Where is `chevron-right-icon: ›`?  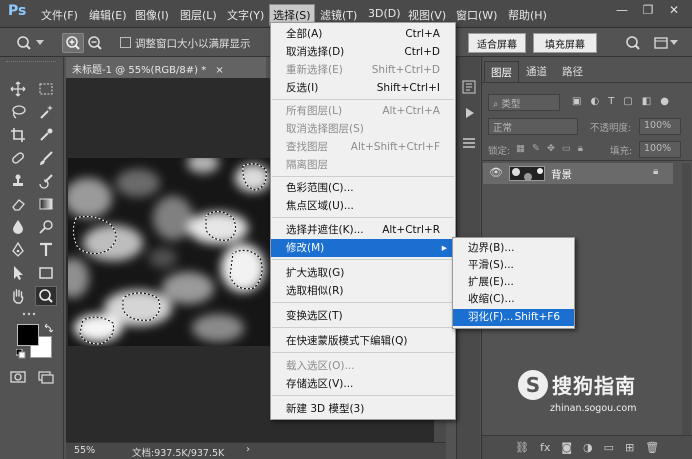
chevron-right-icon: › is located at coordinates (248, 449).